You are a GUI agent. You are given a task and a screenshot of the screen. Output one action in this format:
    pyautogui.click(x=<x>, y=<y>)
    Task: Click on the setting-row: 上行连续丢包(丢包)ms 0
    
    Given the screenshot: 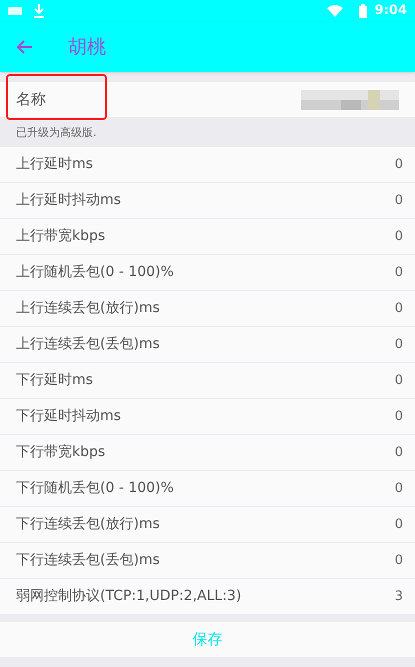 What is the action you would take?
    pyautogui.click(x=207, y=344)
    